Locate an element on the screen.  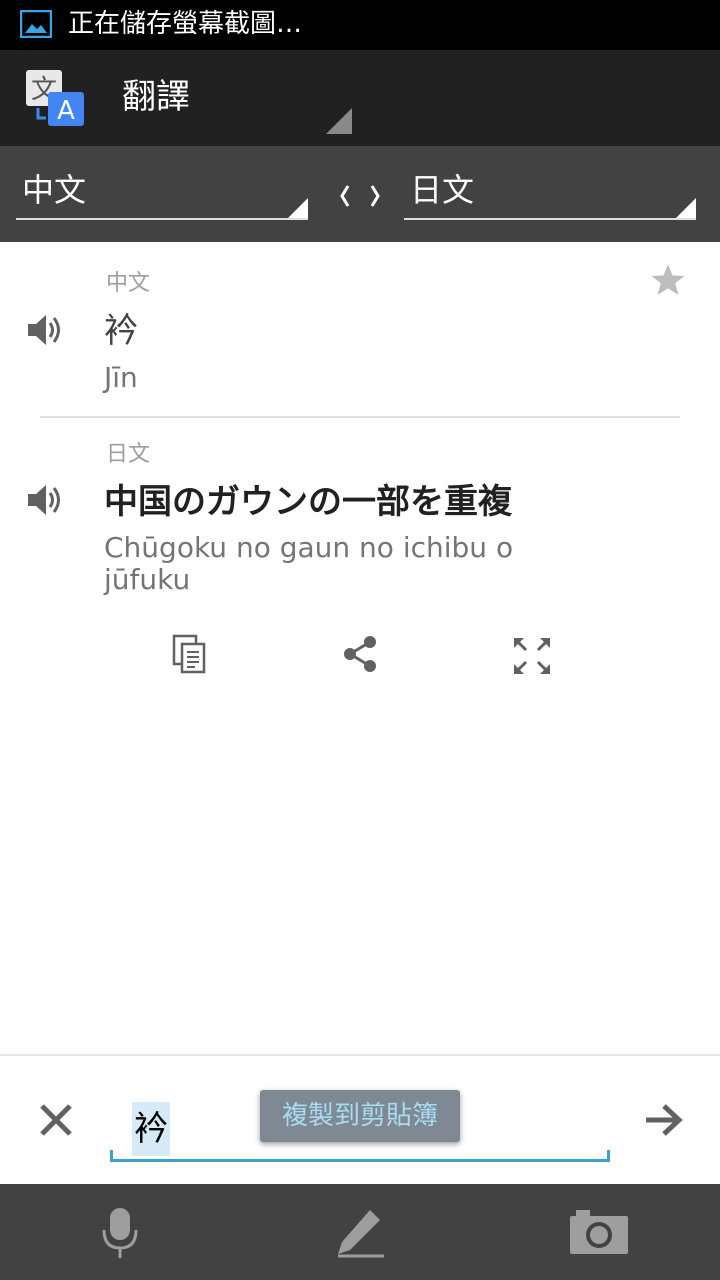
handwriting-button is located at coordinates (360, 1232).